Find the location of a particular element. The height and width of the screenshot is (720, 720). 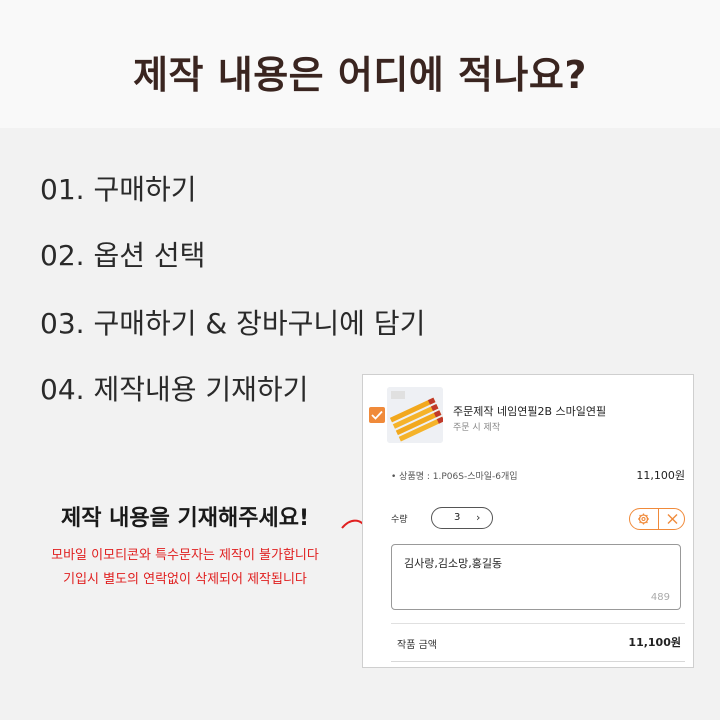

total-label: 작품 금액 is located at coordinates (417, 645).